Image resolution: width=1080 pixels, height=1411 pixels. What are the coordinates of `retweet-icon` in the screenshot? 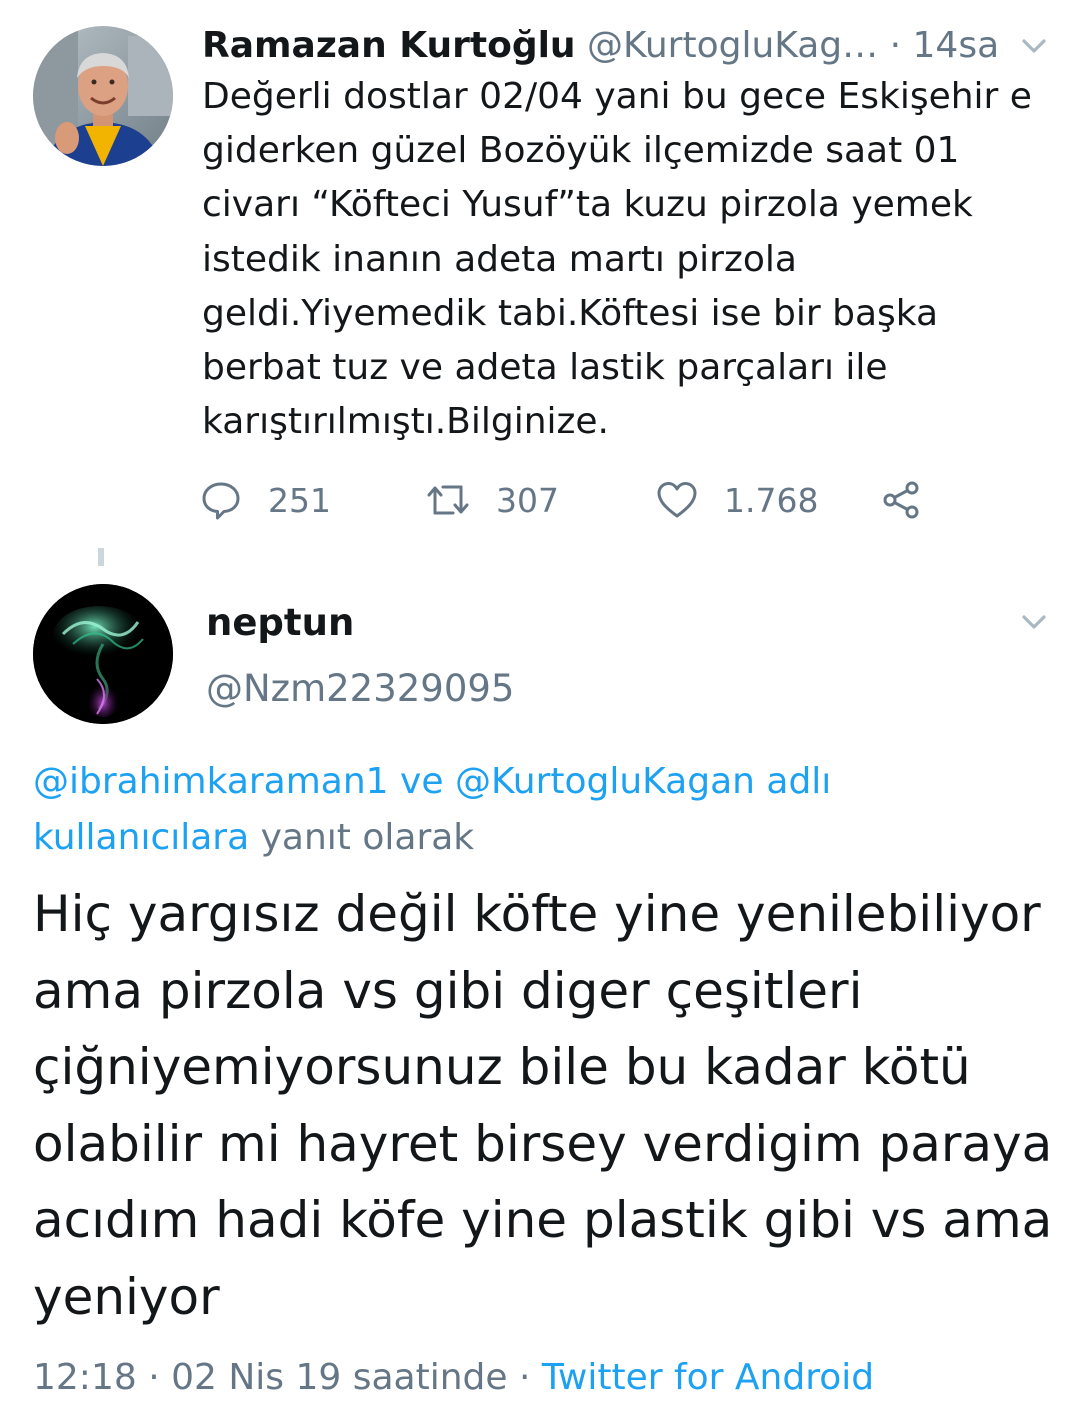 It's located at (448, 500).